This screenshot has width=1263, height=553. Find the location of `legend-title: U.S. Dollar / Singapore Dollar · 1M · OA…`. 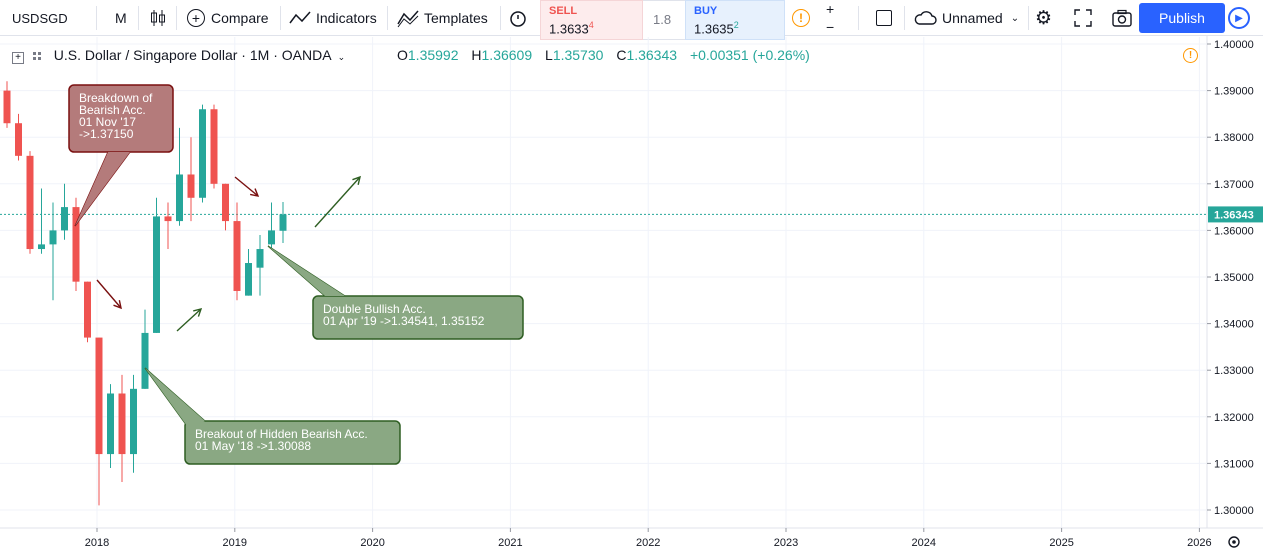

legend-title: U.S. Dollar / Singapore Dollar · 1M · OA… is located at coordinates (192, 55).